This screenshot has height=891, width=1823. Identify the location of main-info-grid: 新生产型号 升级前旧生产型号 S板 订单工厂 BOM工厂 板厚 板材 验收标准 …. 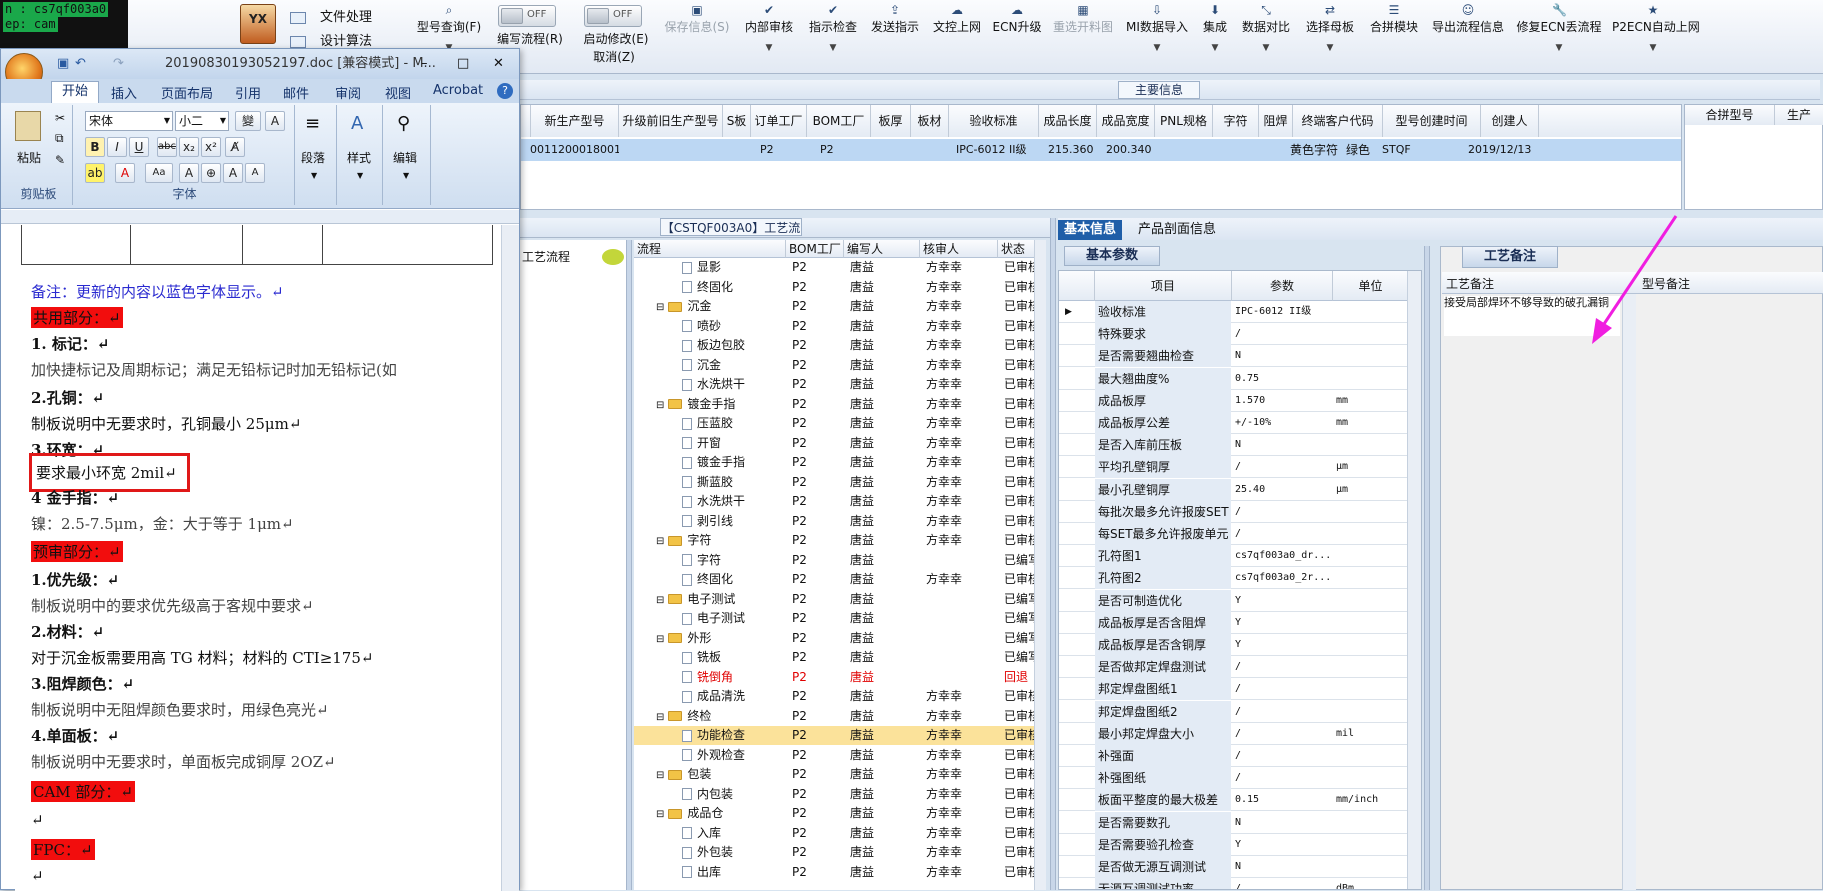
(1101, 157).